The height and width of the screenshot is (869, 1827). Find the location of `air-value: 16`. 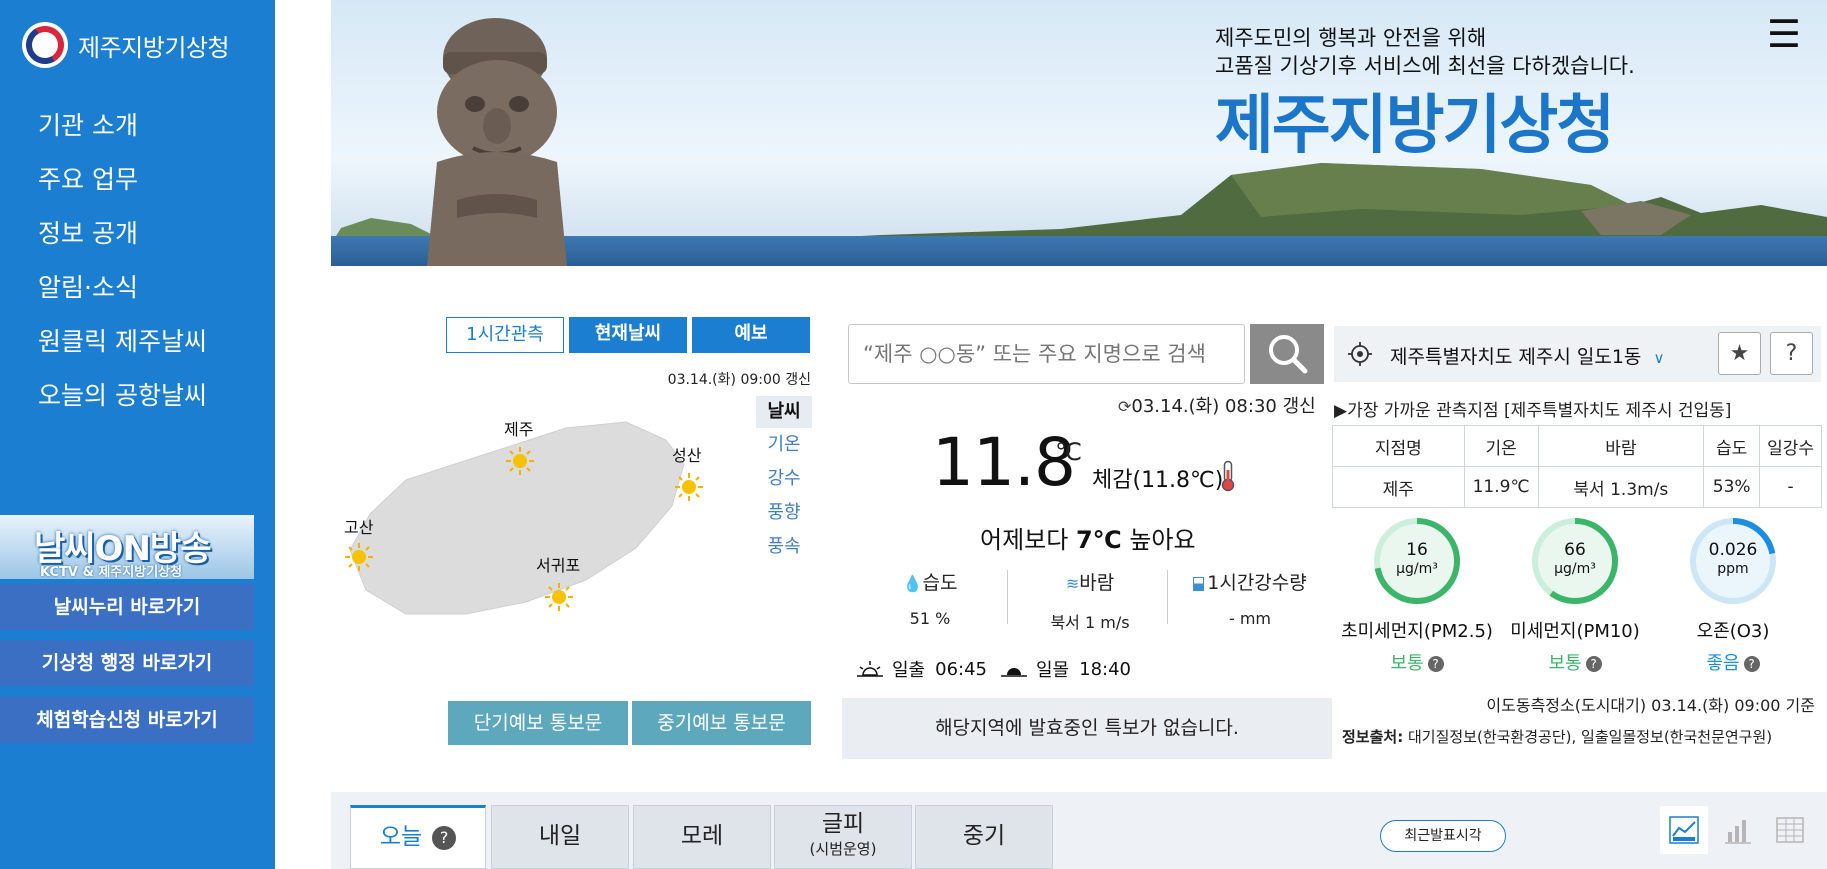

air-value: 16 is located at coordinates (1417, 550).